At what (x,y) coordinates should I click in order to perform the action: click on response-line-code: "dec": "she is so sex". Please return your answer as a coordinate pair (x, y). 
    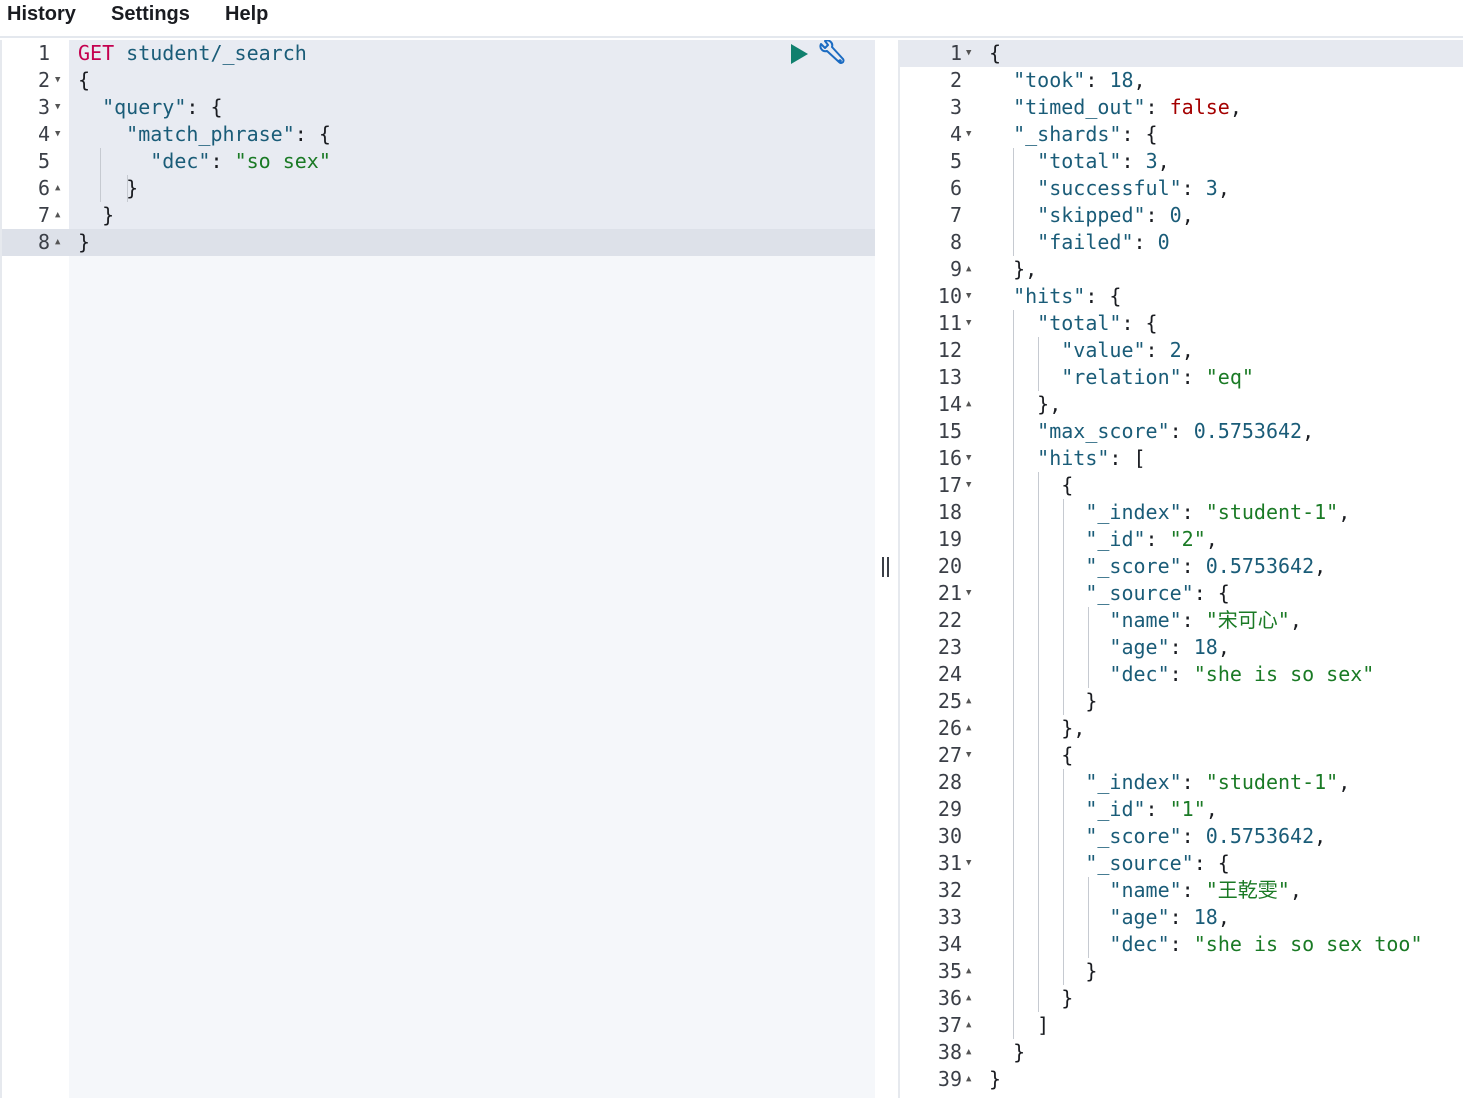
    Looking at the image, I should click on (1181, 674).